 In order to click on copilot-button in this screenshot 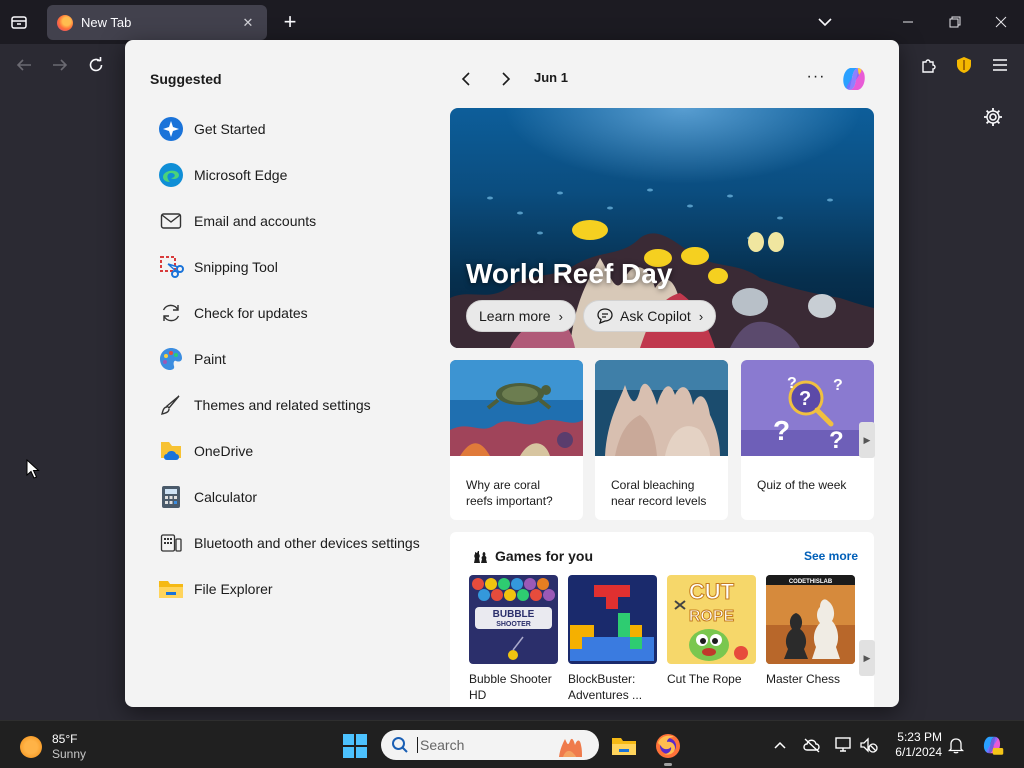, I will do `click(854, 79)`.